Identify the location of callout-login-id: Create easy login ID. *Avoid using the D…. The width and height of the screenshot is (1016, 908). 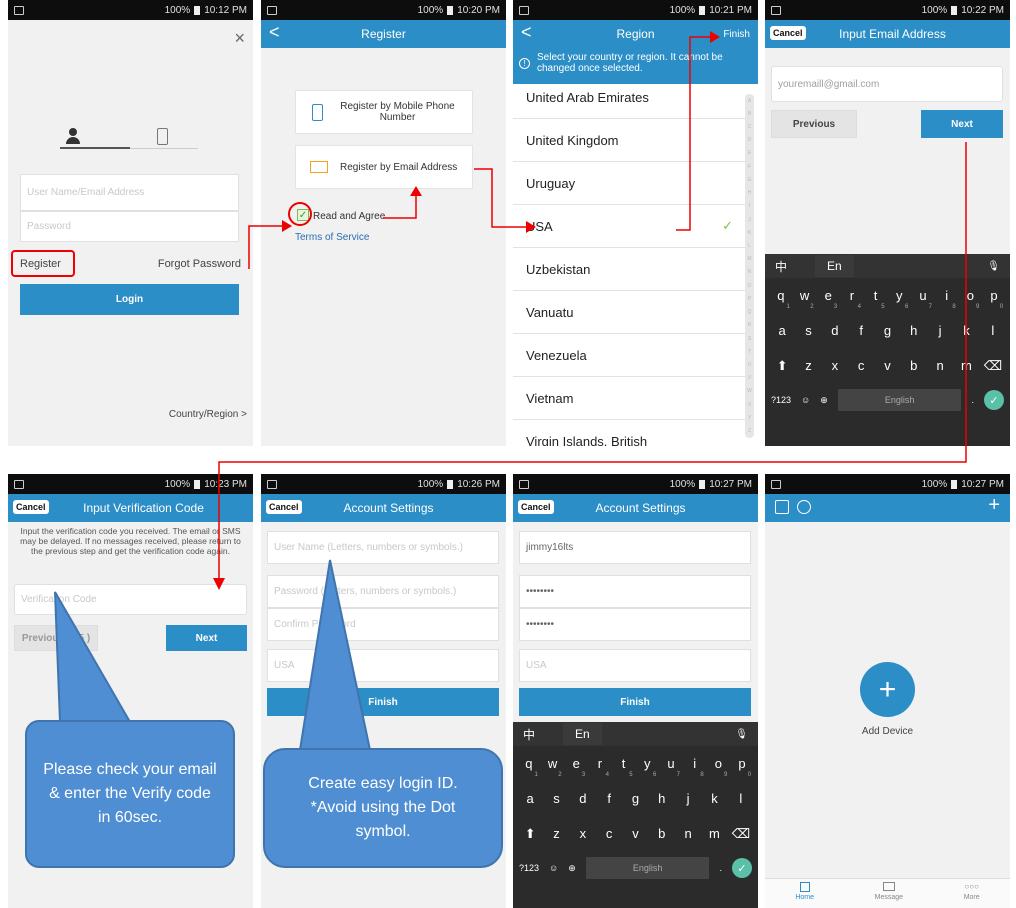
(383, 808).